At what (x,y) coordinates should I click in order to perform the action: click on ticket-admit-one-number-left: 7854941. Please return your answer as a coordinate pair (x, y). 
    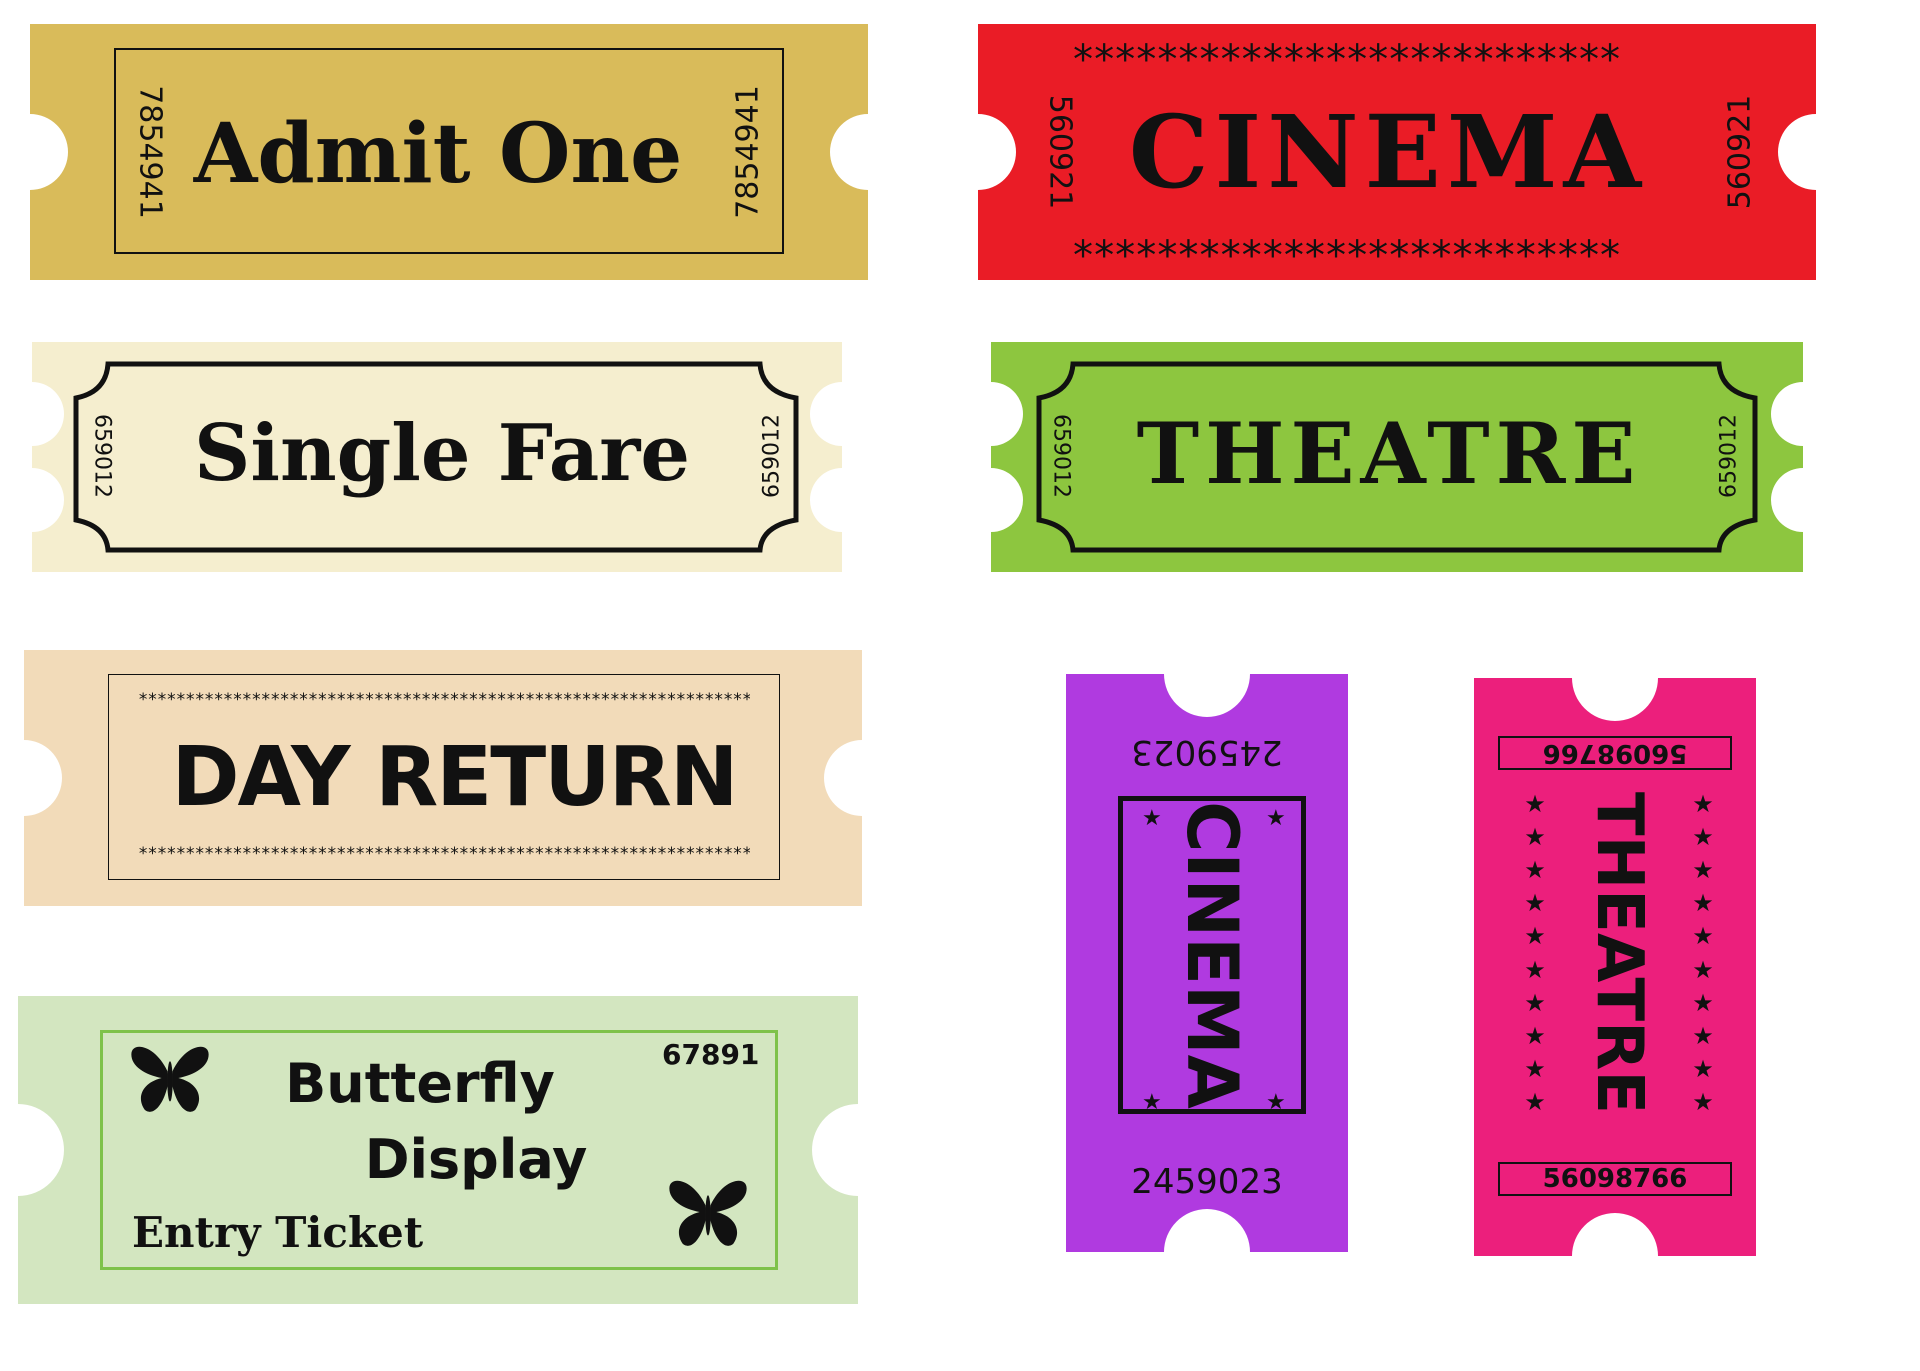
    Looking at the image, I should click on (150, 152).